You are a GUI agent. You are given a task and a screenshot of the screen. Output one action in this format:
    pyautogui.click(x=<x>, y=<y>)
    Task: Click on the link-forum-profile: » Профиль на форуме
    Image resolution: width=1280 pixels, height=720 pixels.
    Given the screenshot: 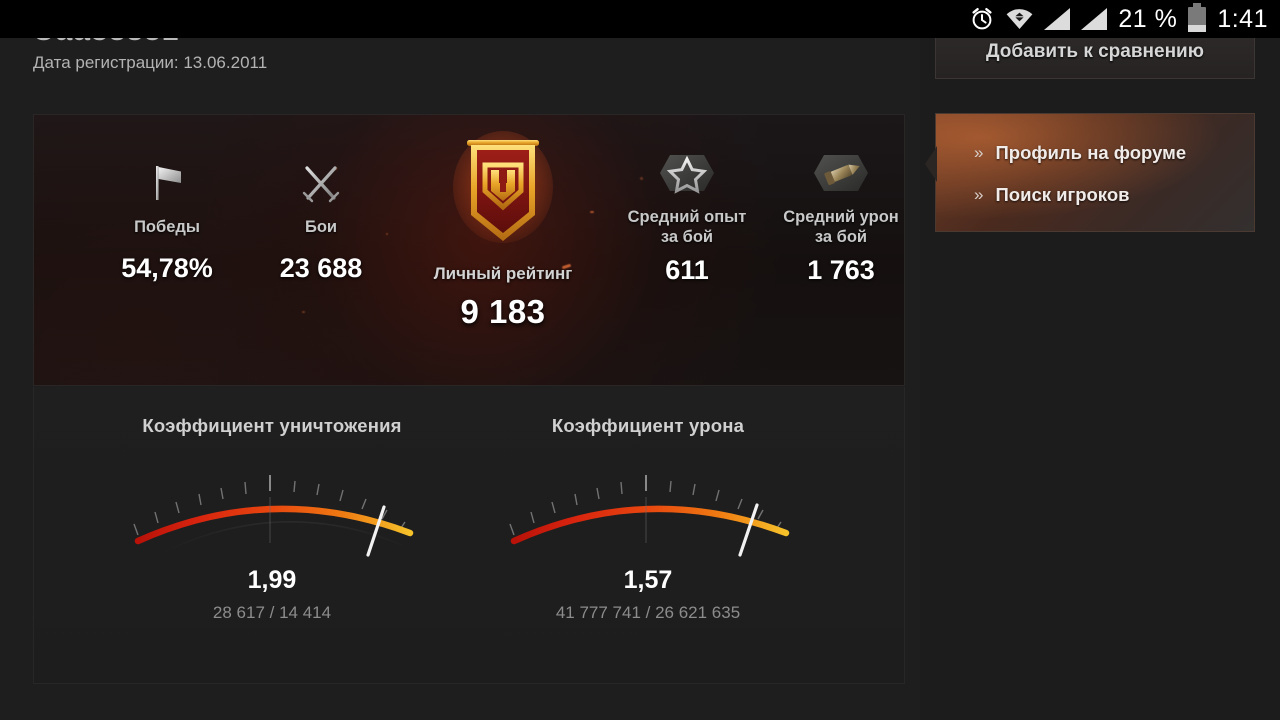 What is the action you would take?
    pyautogui.click(x=1080, y=153)
    